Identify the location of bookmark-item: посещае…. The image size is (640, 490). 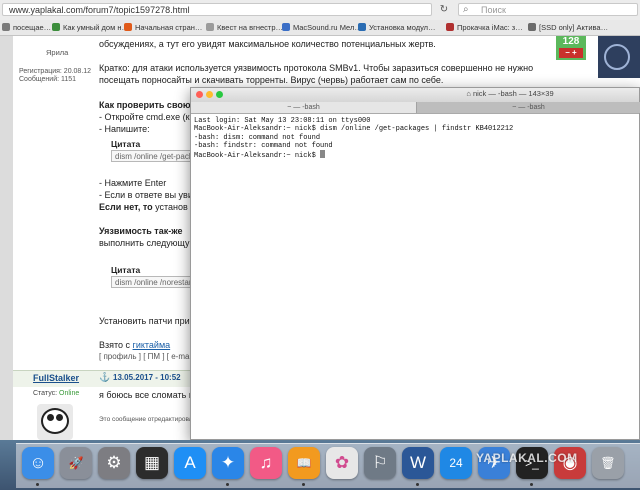
(26, 27).